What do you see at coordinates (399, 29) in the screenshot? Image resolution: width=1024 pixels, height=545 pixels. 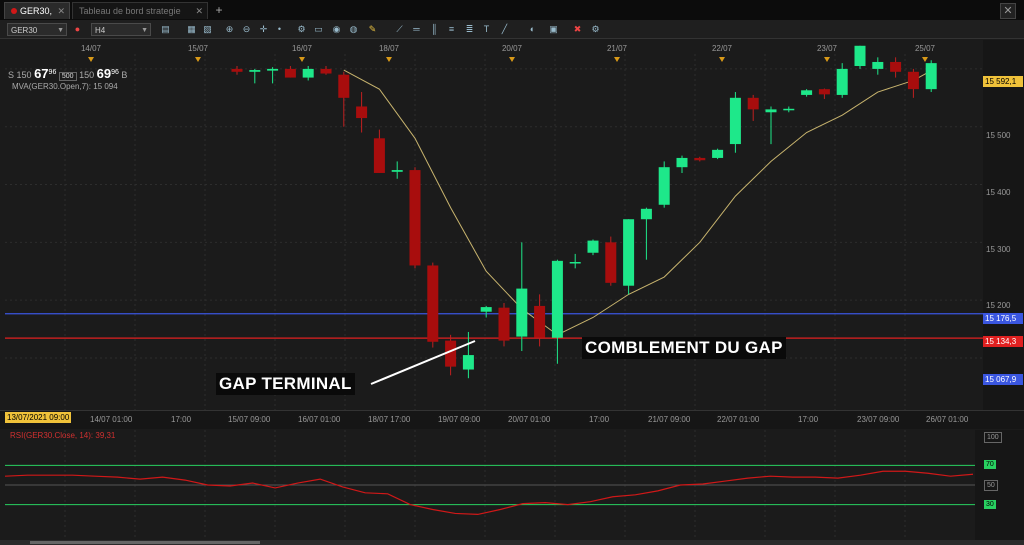 I see `trend-tool-icon: ⟋` at bounding box center [399, 29].